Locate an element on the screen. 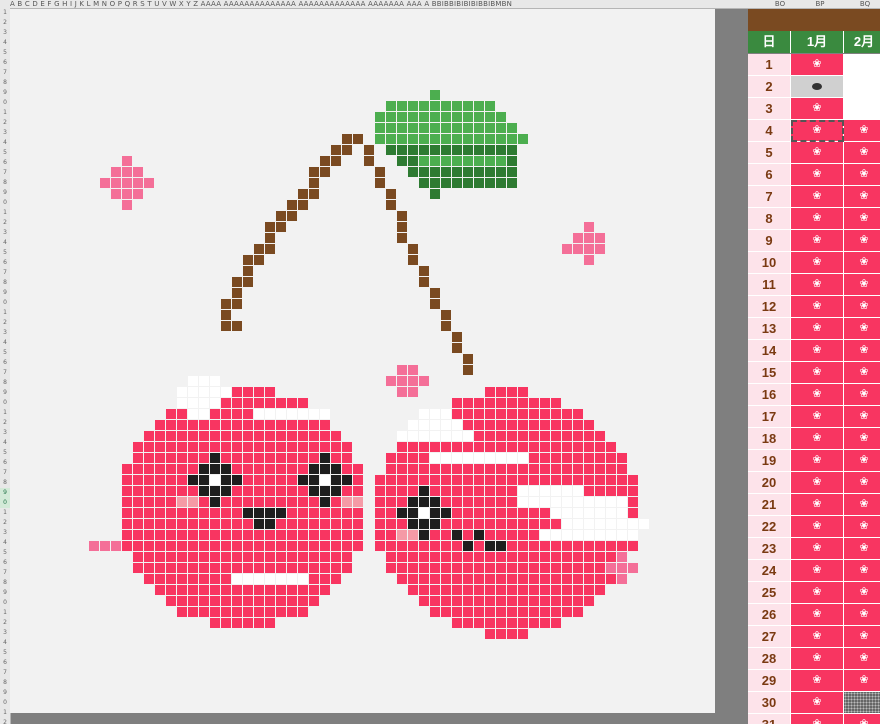 The image size is (880, 724). day-number: 10 is located at coordinates (769, 263).